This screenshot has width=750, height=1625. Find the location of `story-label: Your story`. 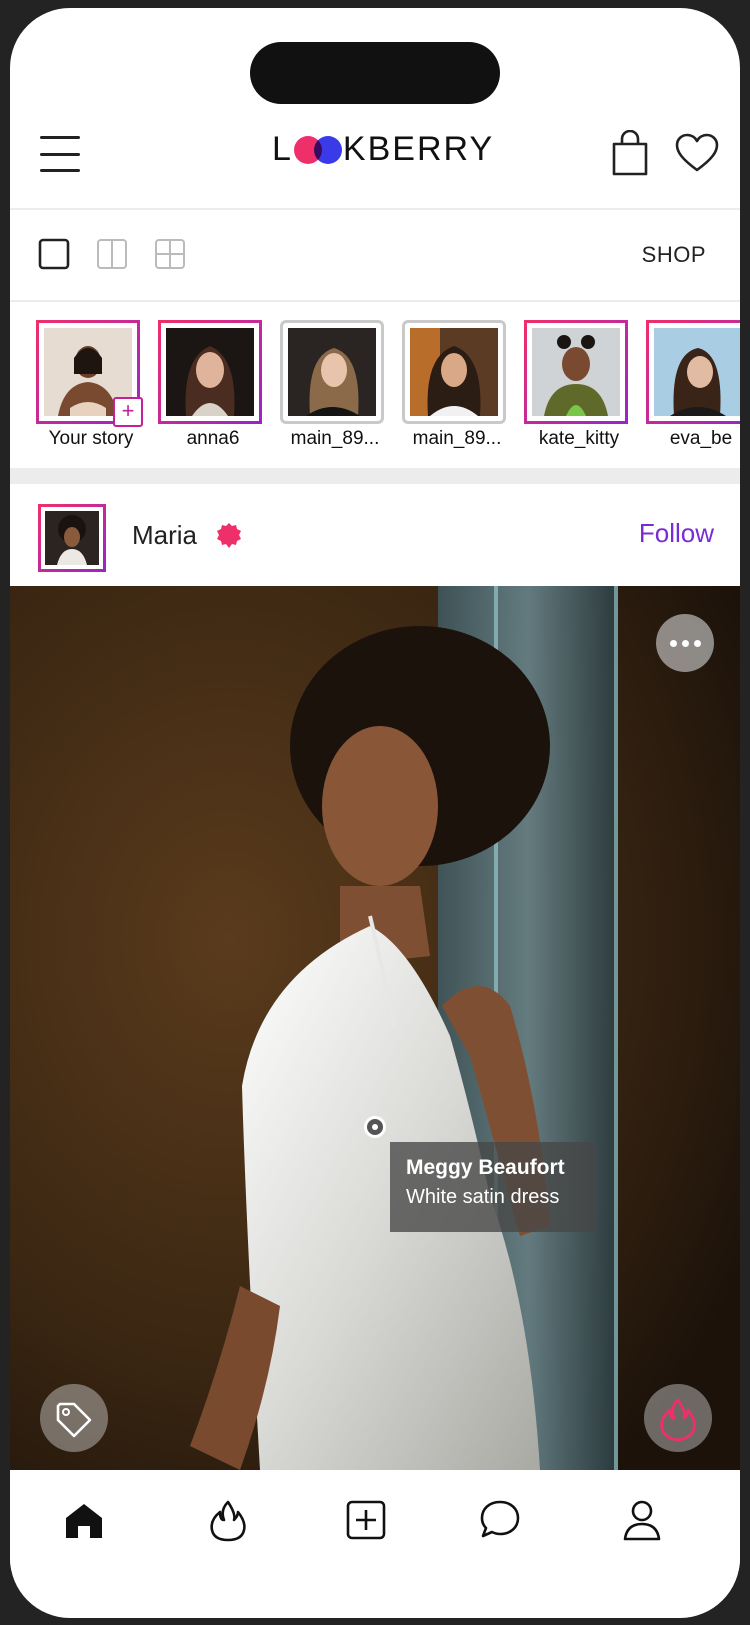

story-label: Your story is located at coordinates (91, 438).